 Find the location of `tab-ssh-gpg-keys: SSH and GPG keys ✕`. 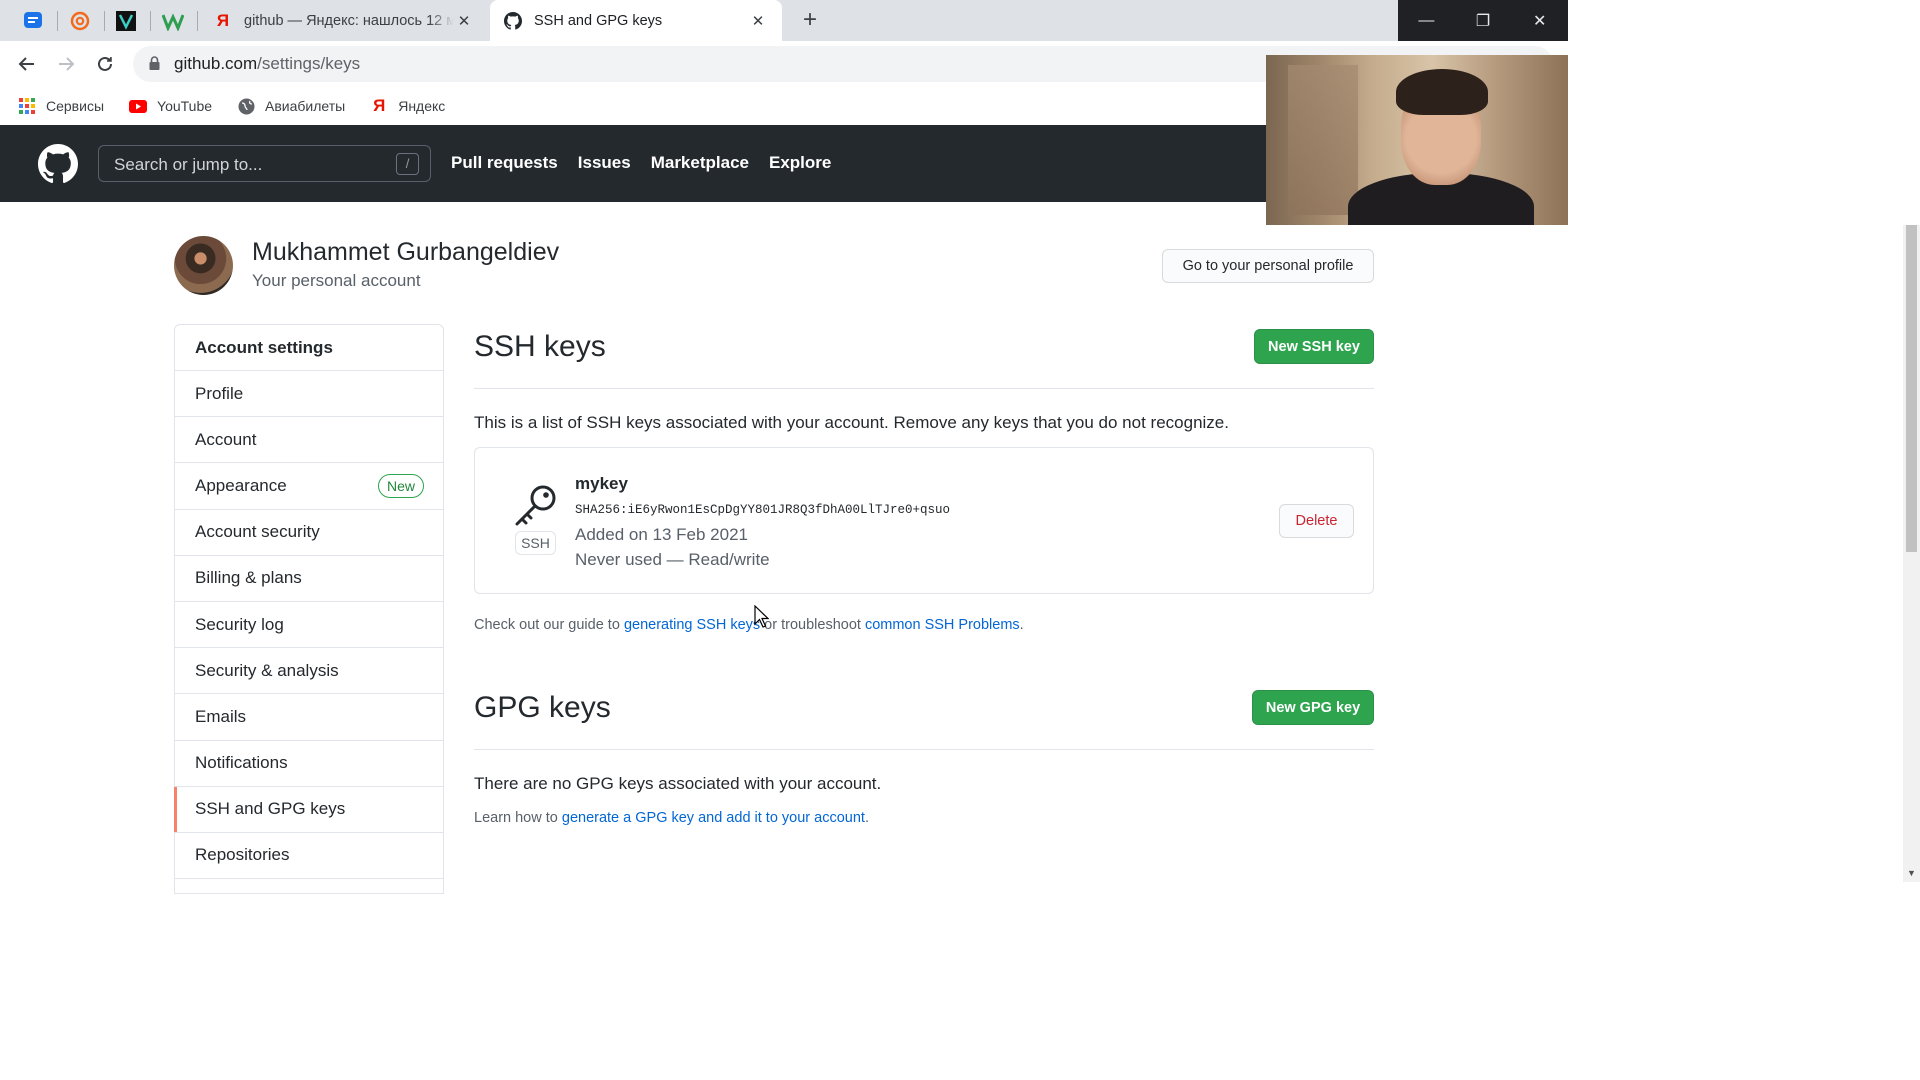

tab-ssh-gpg-keys: SSH and GPG keys ✕ is located at coordinates (636, 20).